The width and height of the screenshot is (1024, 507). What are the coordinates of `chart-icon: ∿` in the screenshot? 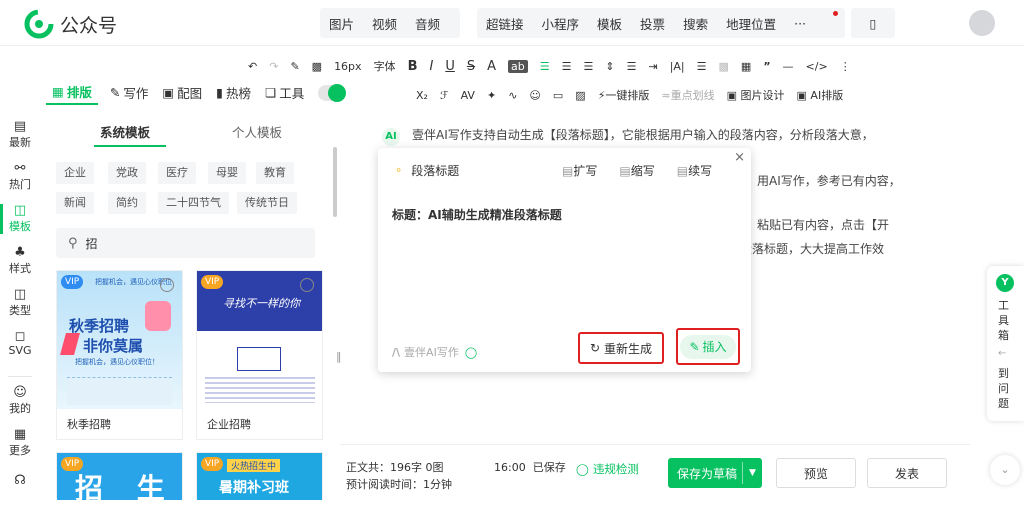 It's located at (512, 95).